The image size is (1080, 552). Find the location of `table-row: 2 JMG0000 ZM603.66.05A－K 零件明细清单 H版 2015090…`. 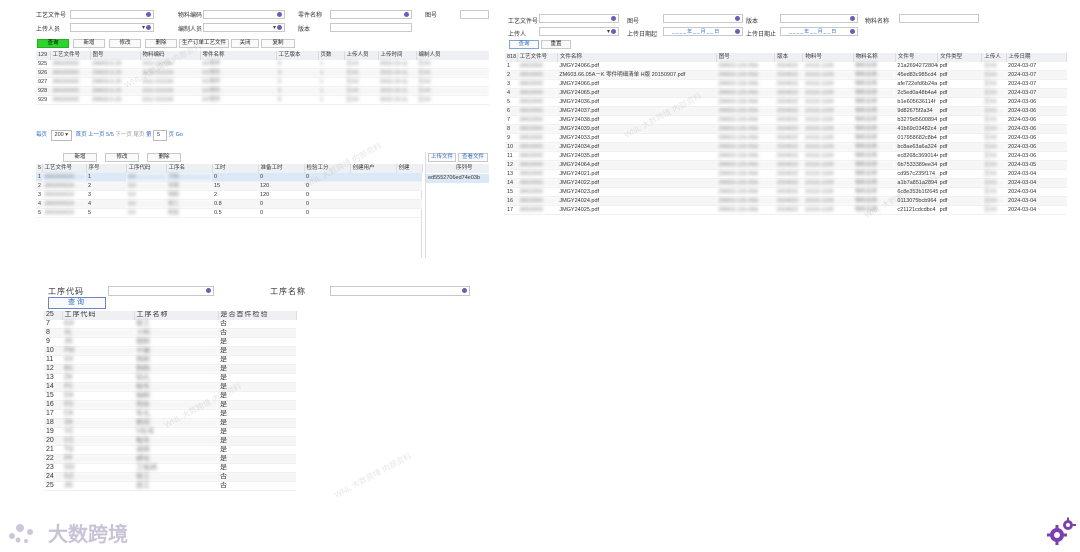

table-row: 2 JMG0000 ZM603.66.05A－K 零件明细清单 H版 2015090… is located at coordinates (786, 75).